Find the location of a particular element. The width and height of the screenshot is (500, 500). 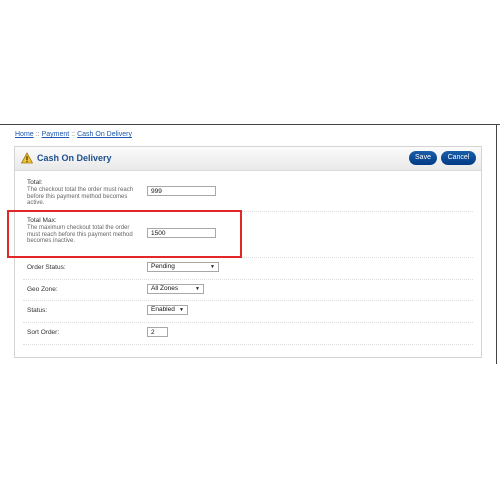

right-border-line is located at coordinates (496, 244).